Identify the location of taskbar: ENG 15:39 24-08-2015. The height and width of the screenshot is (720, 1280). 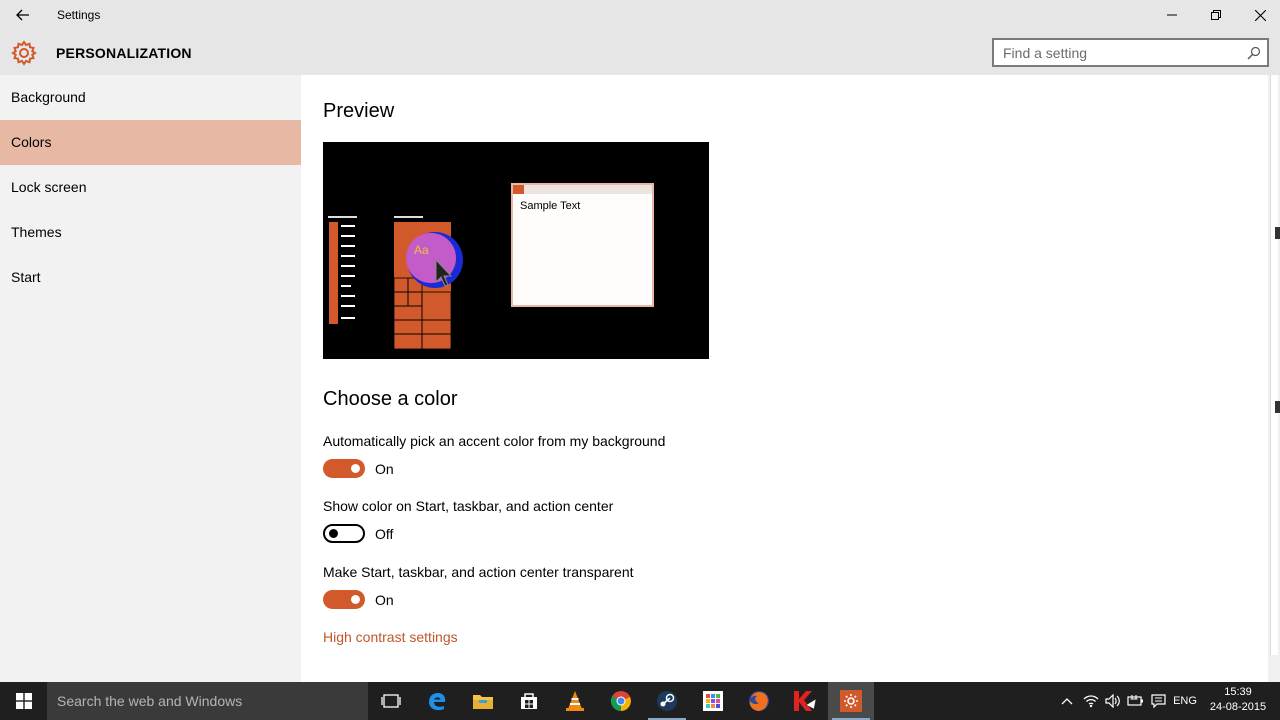
(640, 701).